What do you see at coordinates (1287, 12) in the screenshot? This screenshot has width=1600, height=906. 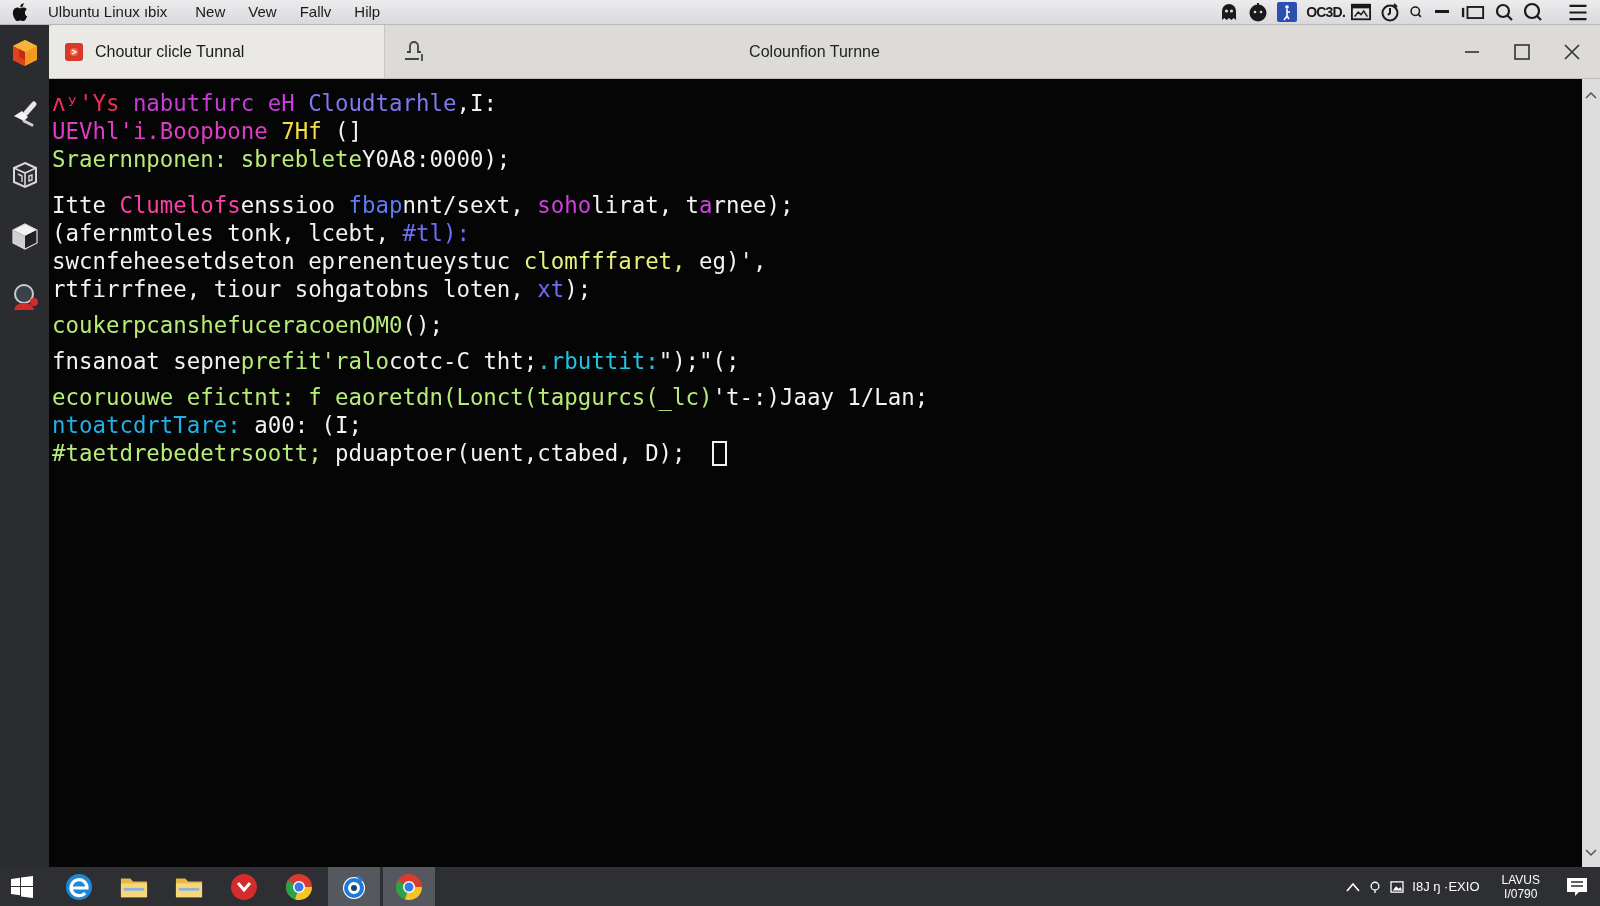 I see `figure-badge-icon` at bounding box center [1287, 12].